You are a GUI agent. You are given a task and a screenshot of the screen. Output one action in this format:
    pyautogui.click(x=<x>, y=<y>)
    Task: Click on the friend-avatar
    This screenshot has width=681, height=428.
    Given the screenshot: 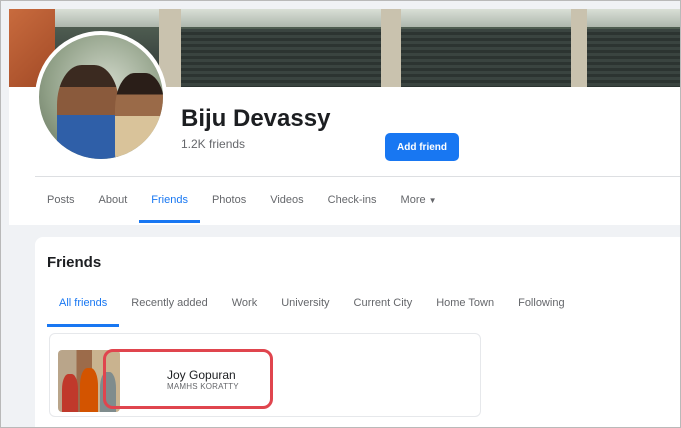 What is the action you would take?
    pyautogui.click(x=89, y=381)
    